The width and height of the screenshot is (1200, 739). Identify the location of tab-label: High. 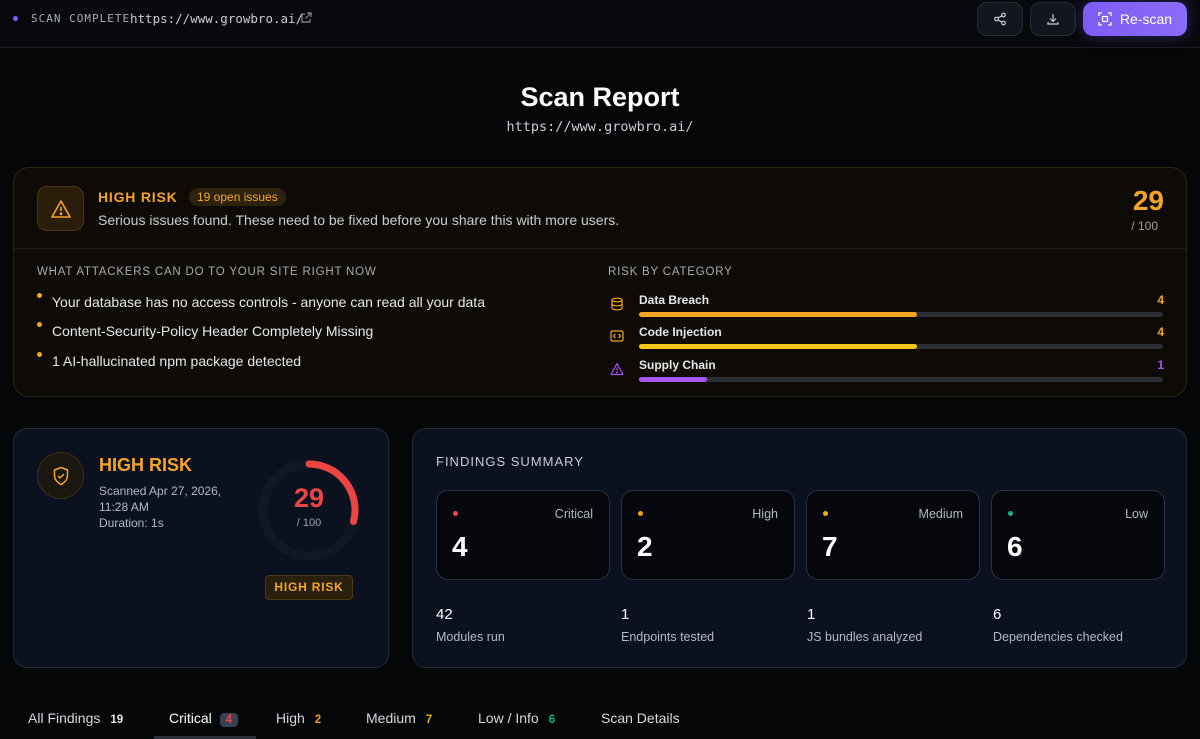
(290, 718).